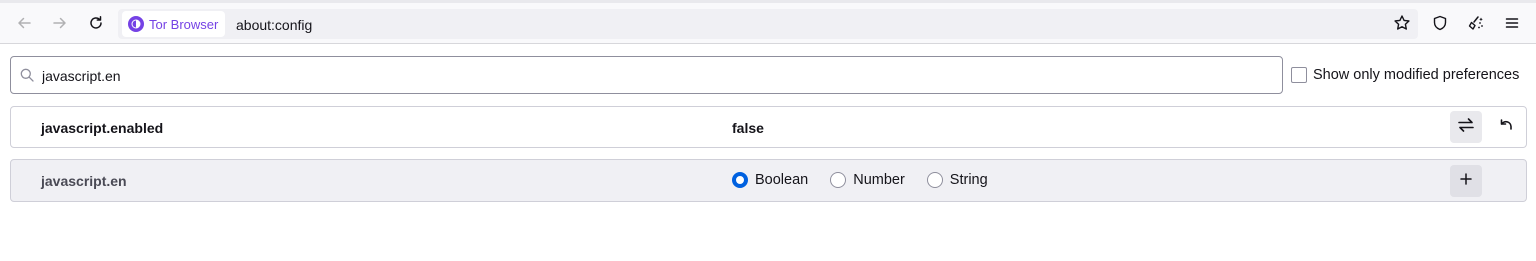 The height and width of the screenshot is (261, 1536). I want to click on add-button, so click(1466, 181).